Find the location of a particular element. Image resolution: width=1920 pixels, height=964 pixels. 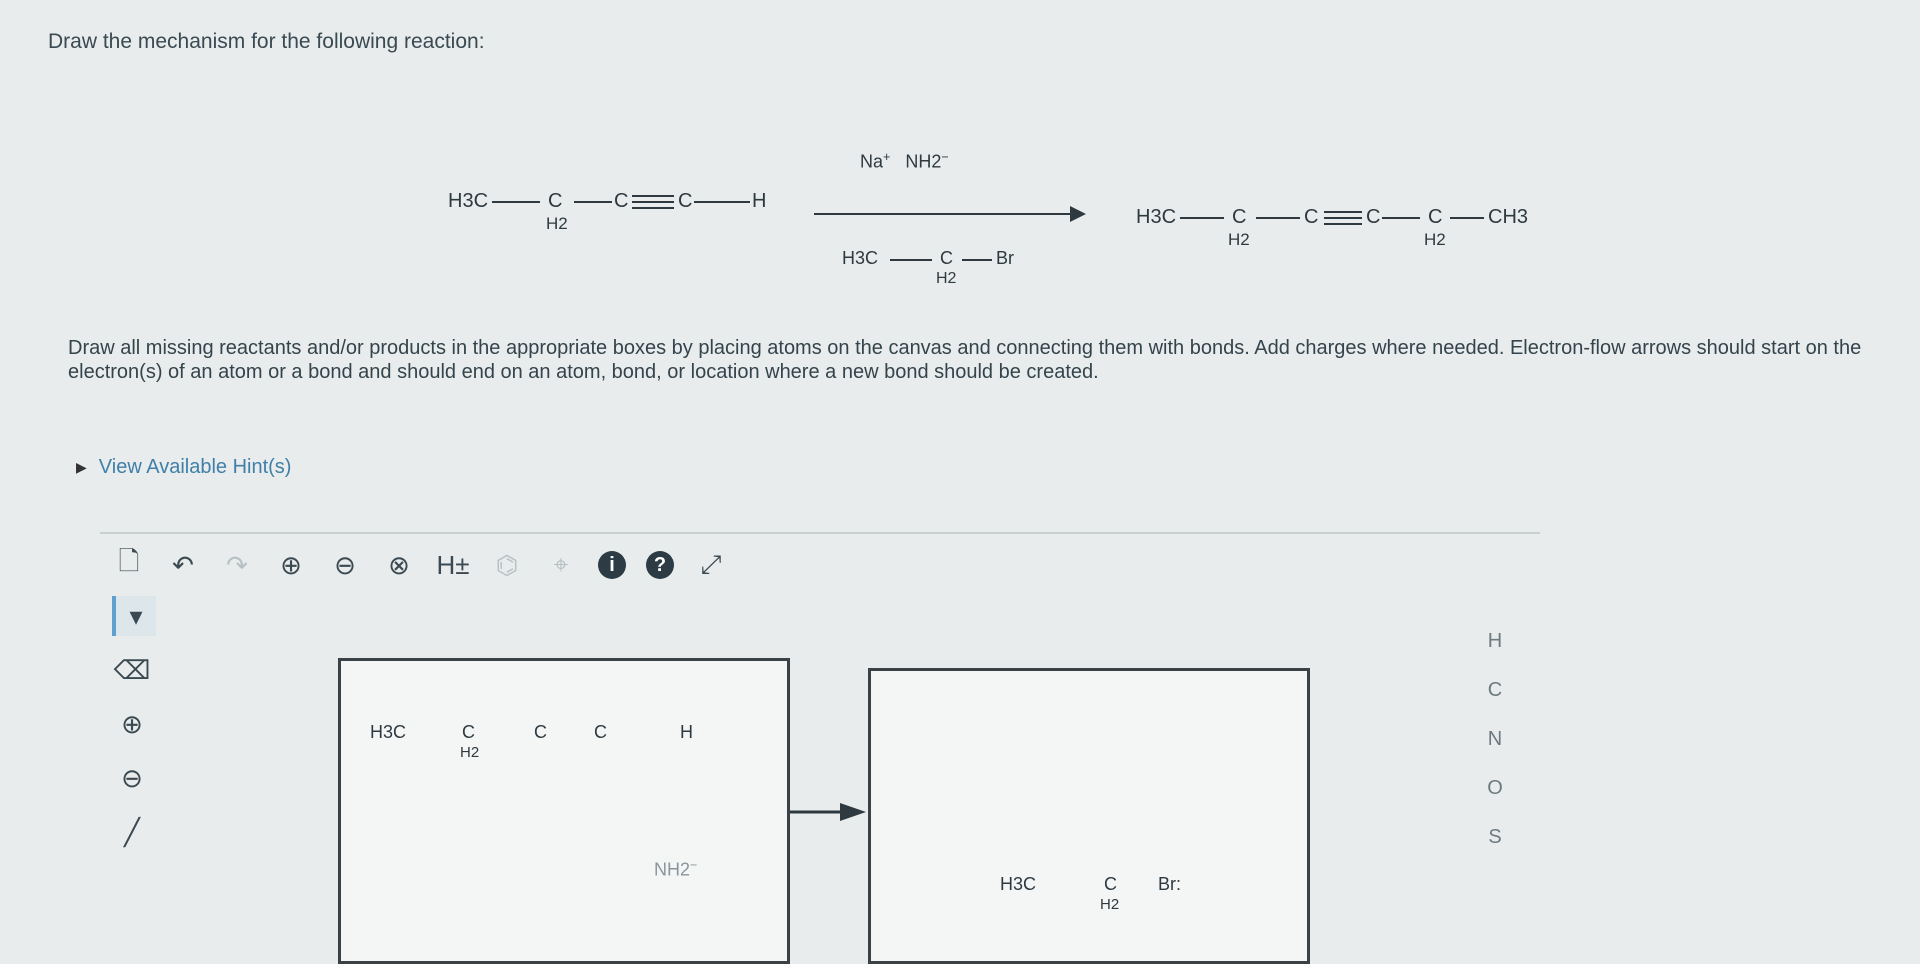

product-alkyne-carbon-1: C is located at coordinates (1311, 217).